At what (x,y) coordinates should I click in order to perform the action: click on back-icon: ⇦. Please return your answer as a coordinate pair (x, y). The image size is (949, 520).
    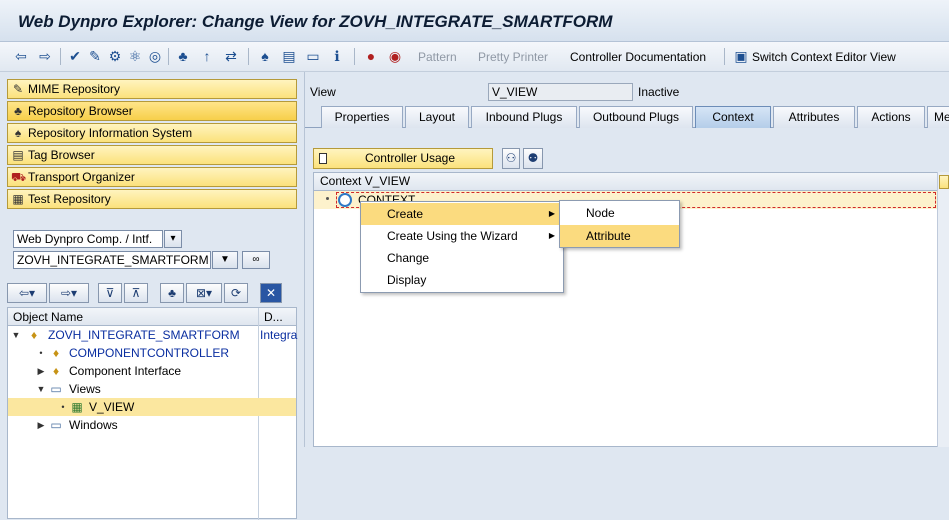
    Looking at the image, I should click on (21, 56).